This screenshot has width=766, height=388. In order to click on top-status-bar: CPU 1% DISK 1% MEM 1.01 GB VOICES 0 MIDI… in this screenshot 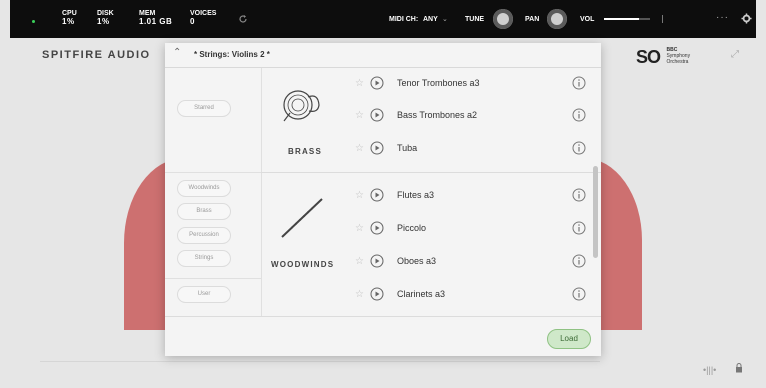, I will do `click(383, 19)`.